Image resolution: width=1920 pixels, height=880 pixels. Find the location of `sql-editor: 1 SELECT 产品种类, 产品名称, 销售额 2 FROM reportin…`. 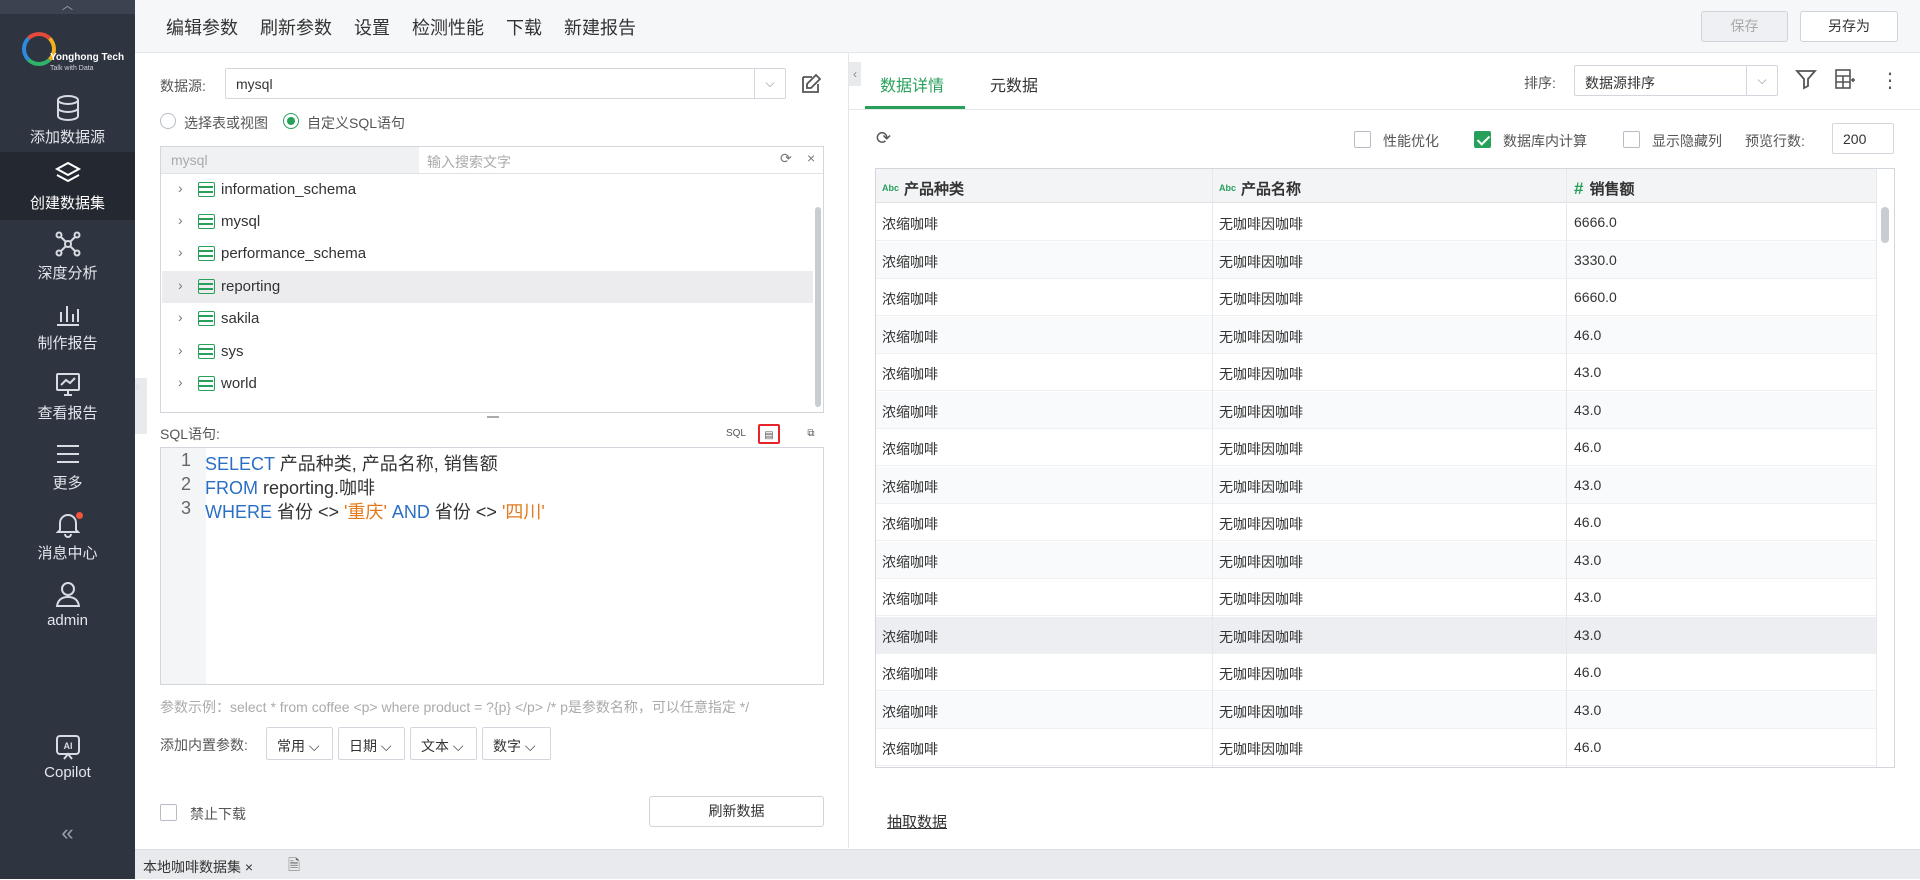

sql-editor: 1 SELECT 产品种类, 产品名称, 销售额 2 FROM reportin… is located at coordinates (492, 566).